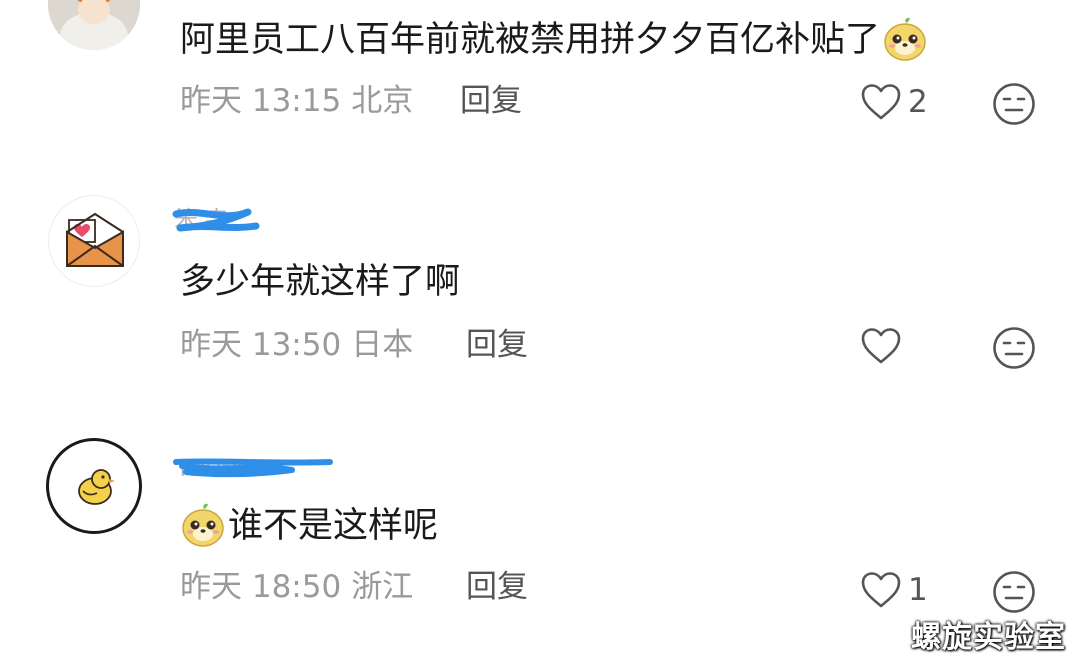  I want to click on comment-time: 昨天 18:50, so click(261, 587).